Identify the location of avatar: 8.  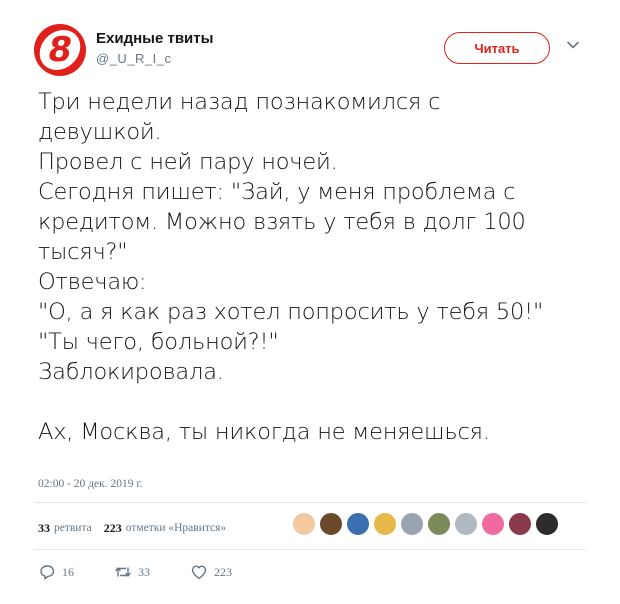
(60, 50).